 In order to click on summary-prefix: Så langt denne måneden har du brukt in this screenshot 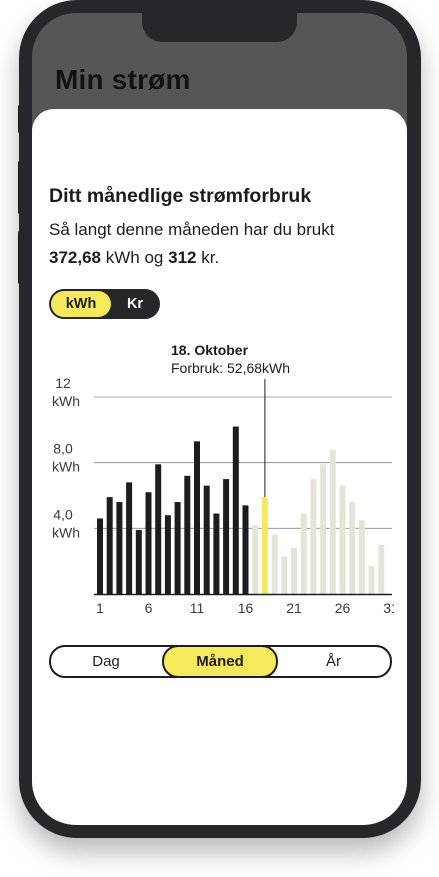, I will do `click(192, 229)`.